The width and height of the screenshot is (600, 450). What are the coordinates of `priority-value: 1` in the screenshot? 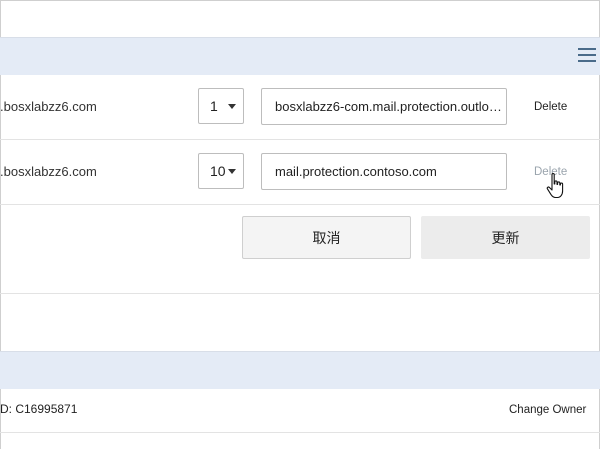 It's located at (214, 106).